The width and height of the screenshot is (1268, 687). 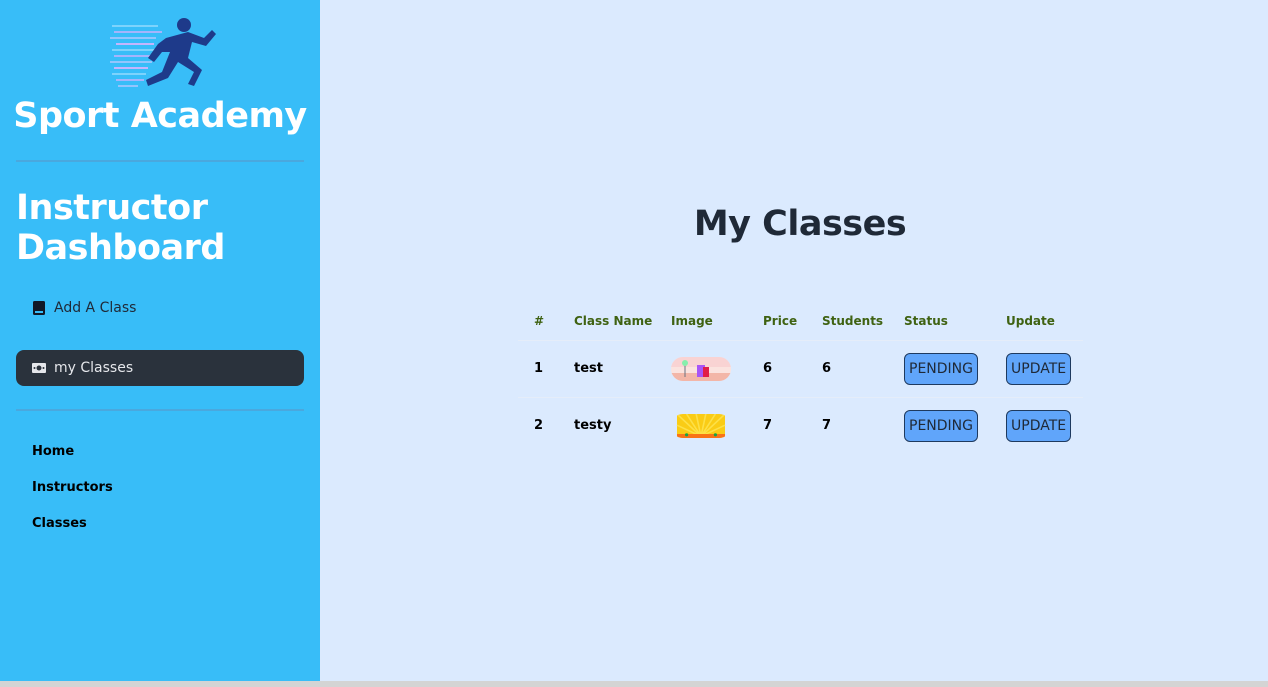 I want to click on cell-index: 2, so click(x=538, y=425).